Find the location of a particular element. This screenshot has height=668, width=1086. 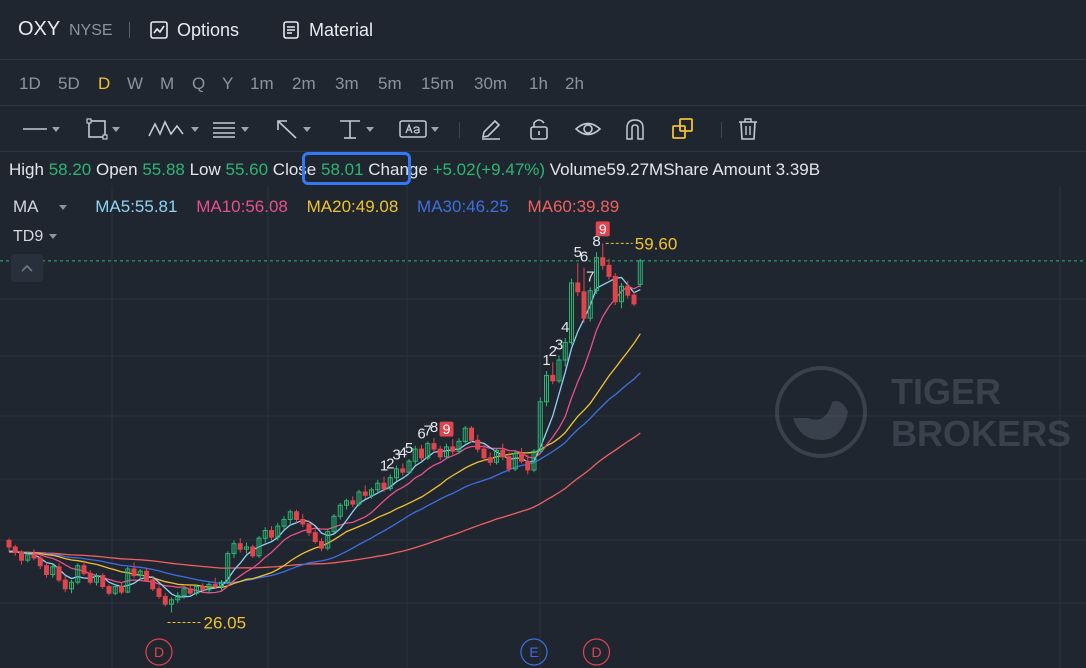

ma30-value: MA30:46.25 is located at coordinates (463, 206).